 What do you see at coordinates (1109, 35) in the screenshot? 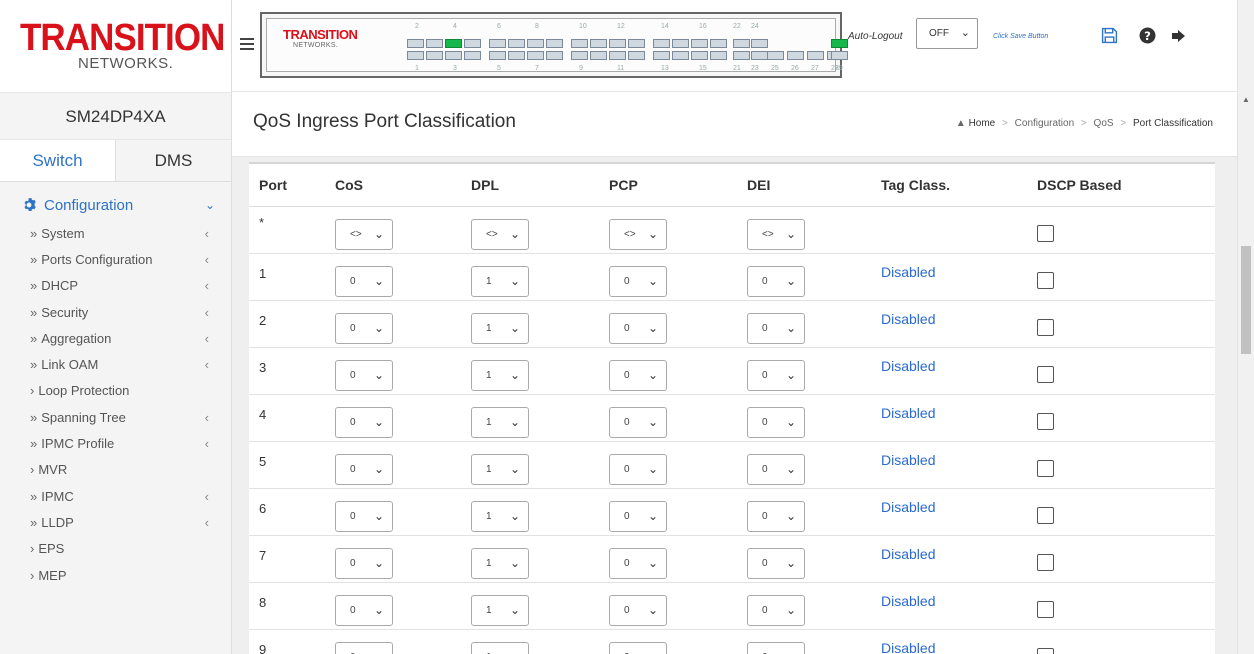
I see `save-icon` at bounding box center [1109, 35].